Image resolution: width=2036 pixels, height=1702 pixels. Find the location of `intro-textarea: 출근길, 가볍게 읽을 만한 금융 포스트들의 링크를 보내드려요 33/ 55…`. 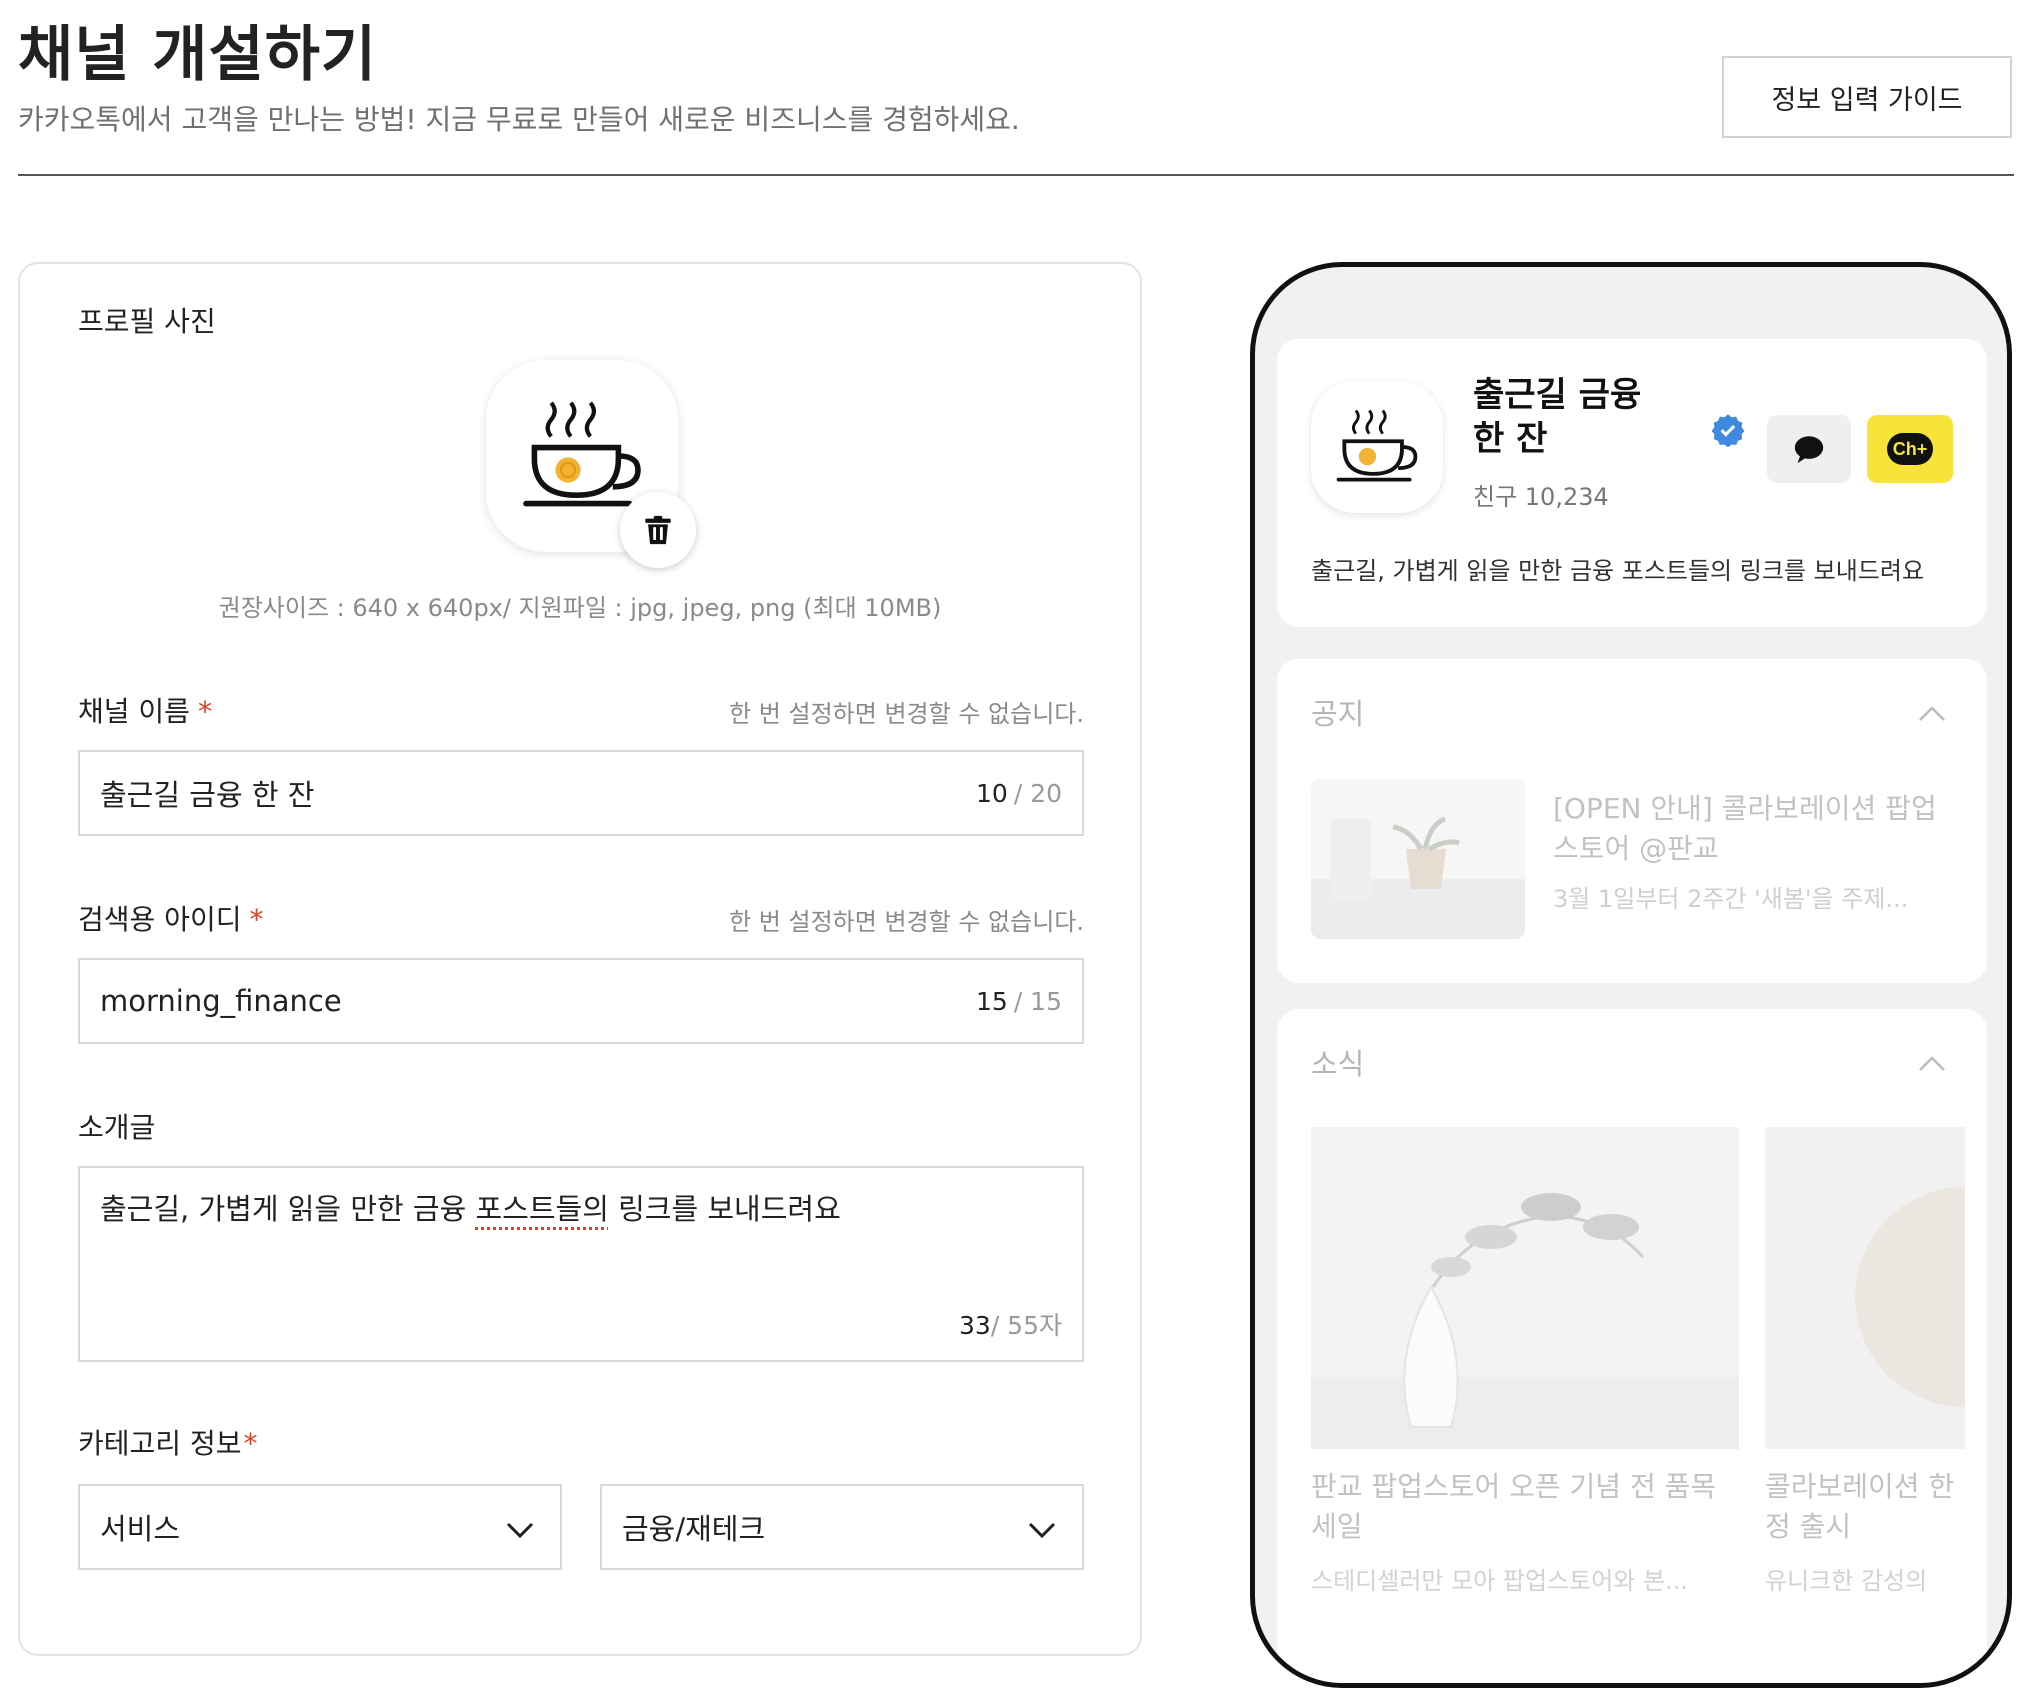

intro-textarea: 출근길, 가볍게 읽을 만한 금융 포스트들의 링크를 보내드려요 33/ 55… is located at coordinates (581, 1264).